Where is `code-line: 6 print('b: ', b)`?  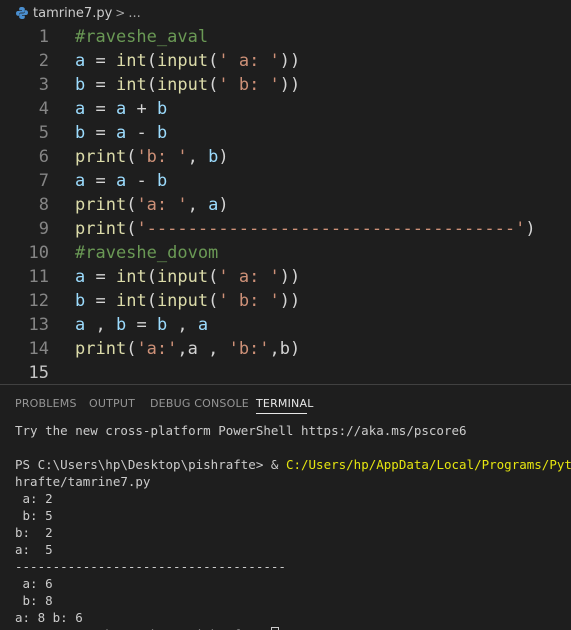
code-line: 6 print('b: ', b) is located at coordinates (285, 157).